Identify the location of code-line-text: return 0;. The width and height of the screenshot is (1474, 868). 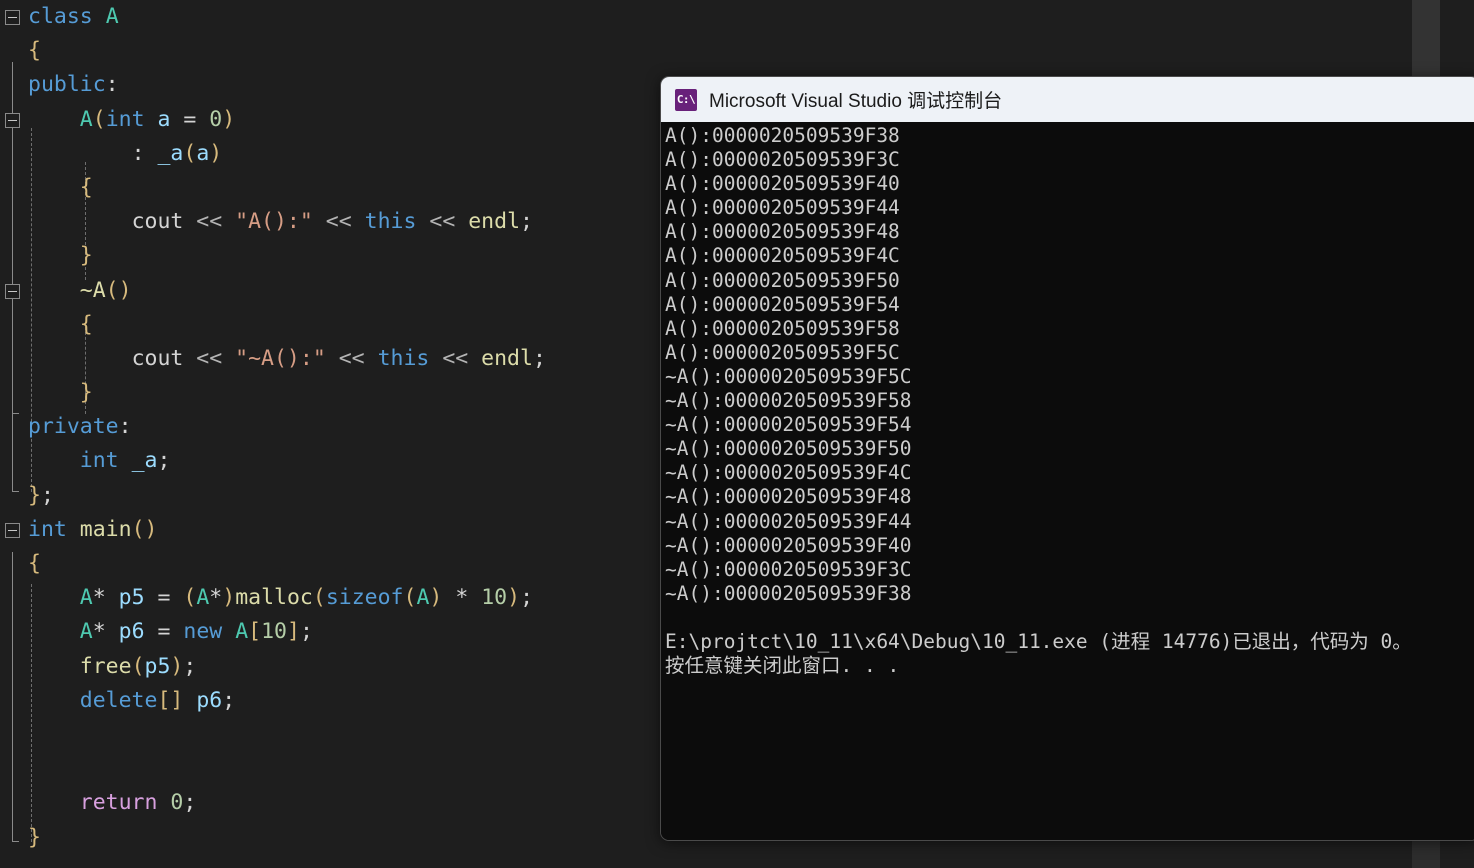
(138, 803).